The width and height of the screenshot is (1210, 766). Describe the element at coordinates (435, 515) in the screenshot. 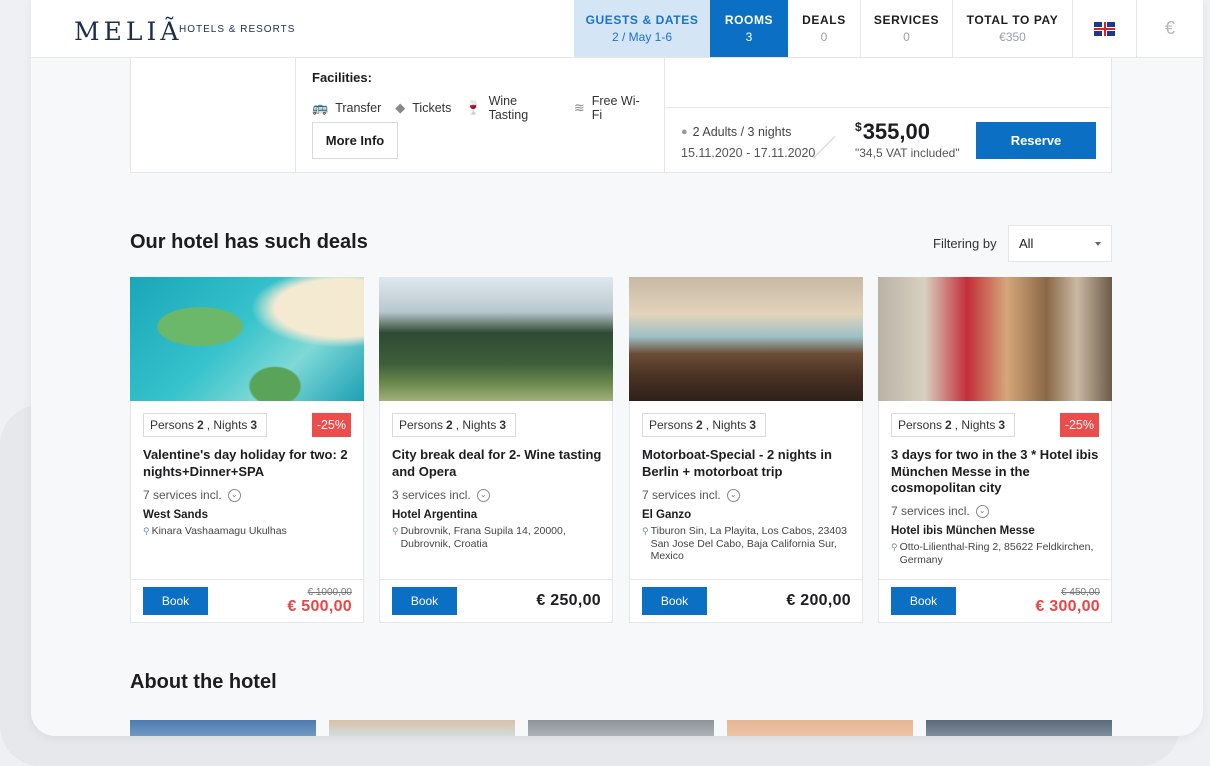

I see `hotel-name: Hotel Argentina` at that location.